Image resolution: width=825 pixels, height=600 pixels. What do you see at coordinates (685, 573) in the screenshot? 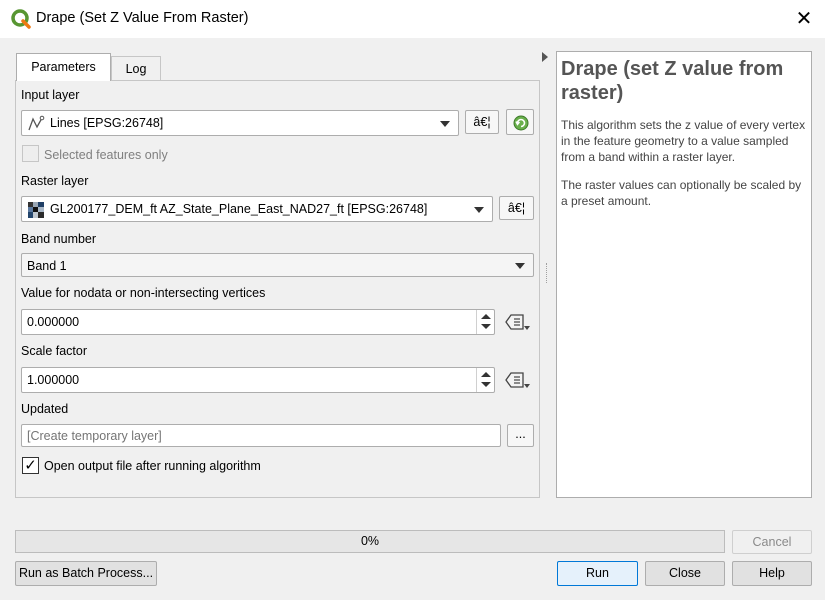
I see `close-button: Close` at bounding box center [685, 573].